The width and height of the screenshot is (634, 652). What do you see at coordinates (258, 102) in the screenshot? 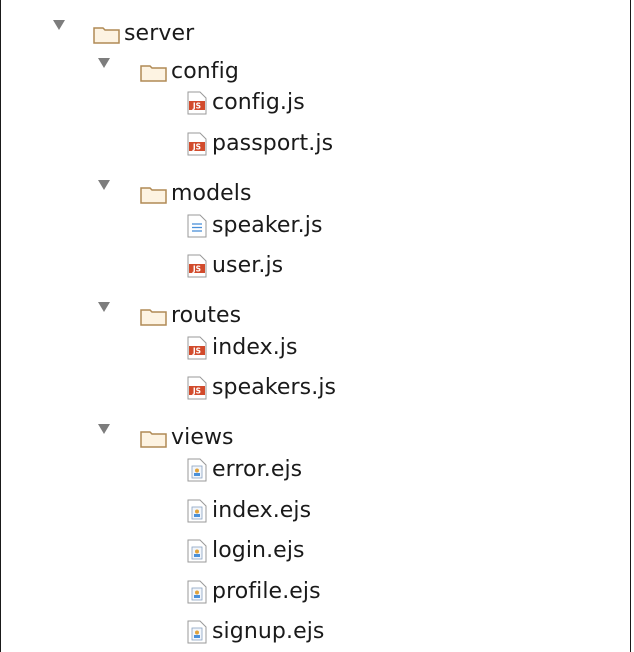
I see `file-label: config.js` at bounding box center [258, 102].